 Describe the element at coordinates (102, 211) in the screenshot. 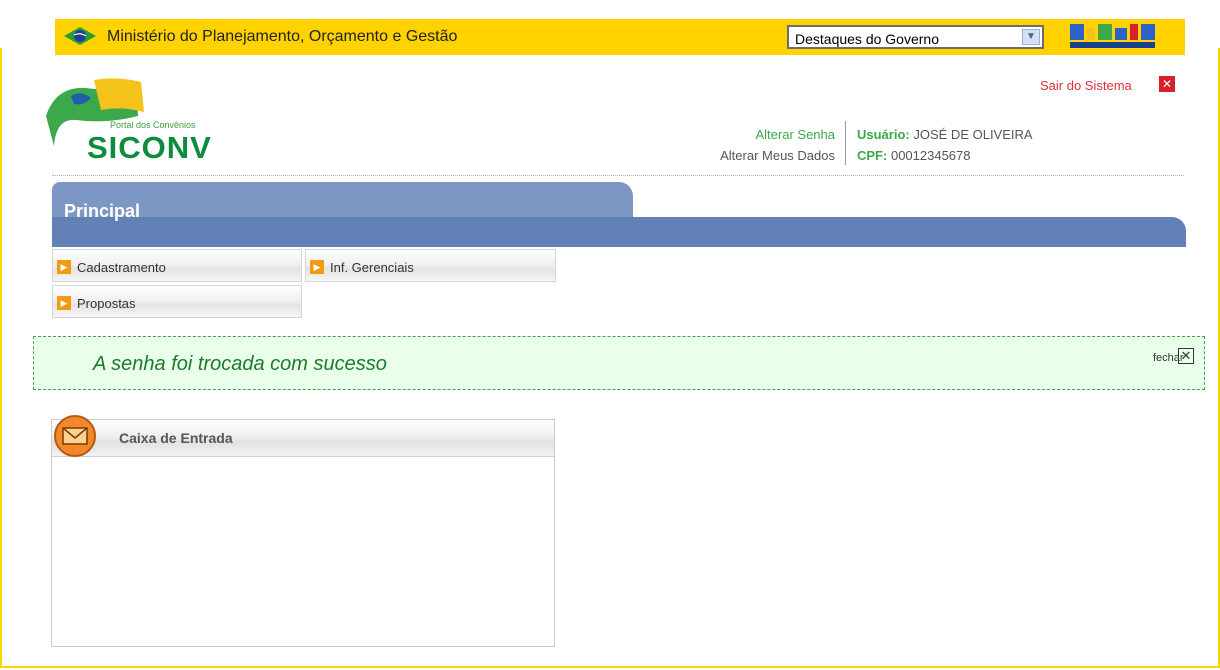

I see `tab-principal-label: Principal` at that location.